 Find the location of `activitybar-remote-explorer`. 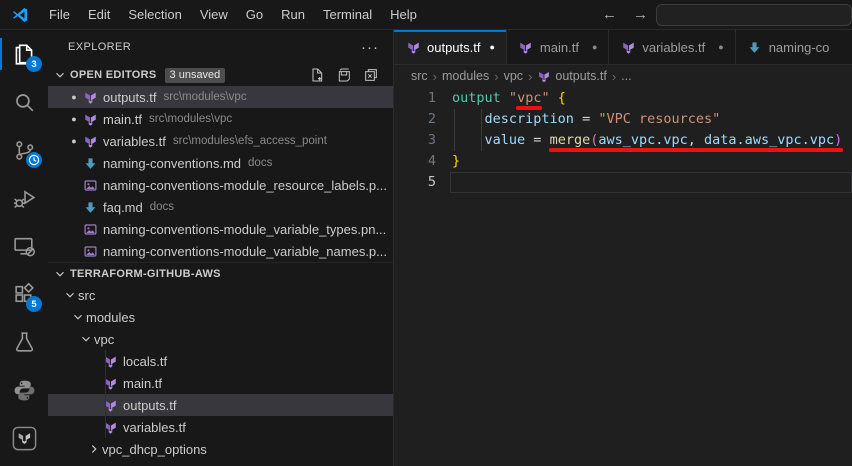

activitybar-remote-explorer is located at coordinates (24, 246).